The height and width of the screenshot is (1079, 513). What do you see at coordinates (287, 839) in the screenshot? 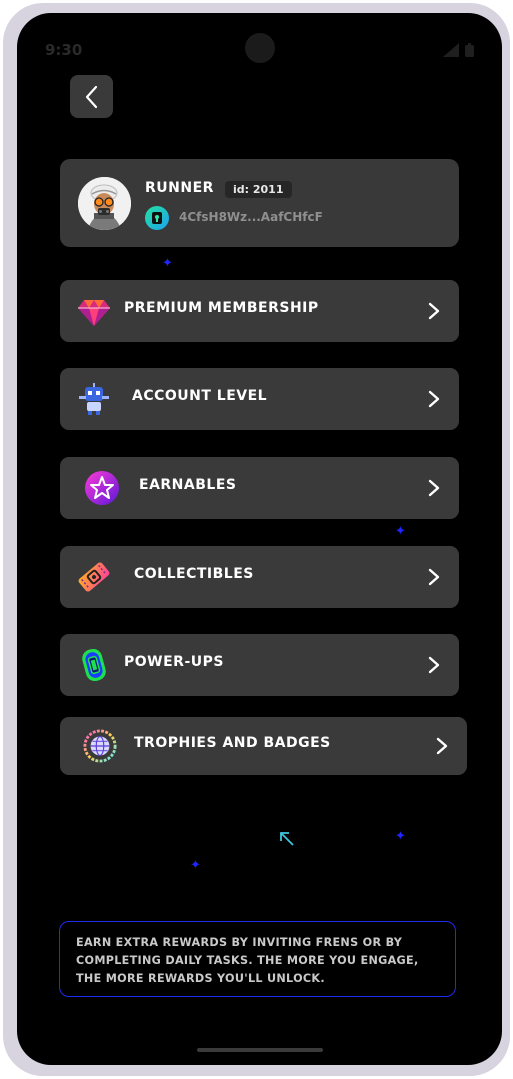
I see `arrow-up-left-icon` at bounding box center [287, 839].